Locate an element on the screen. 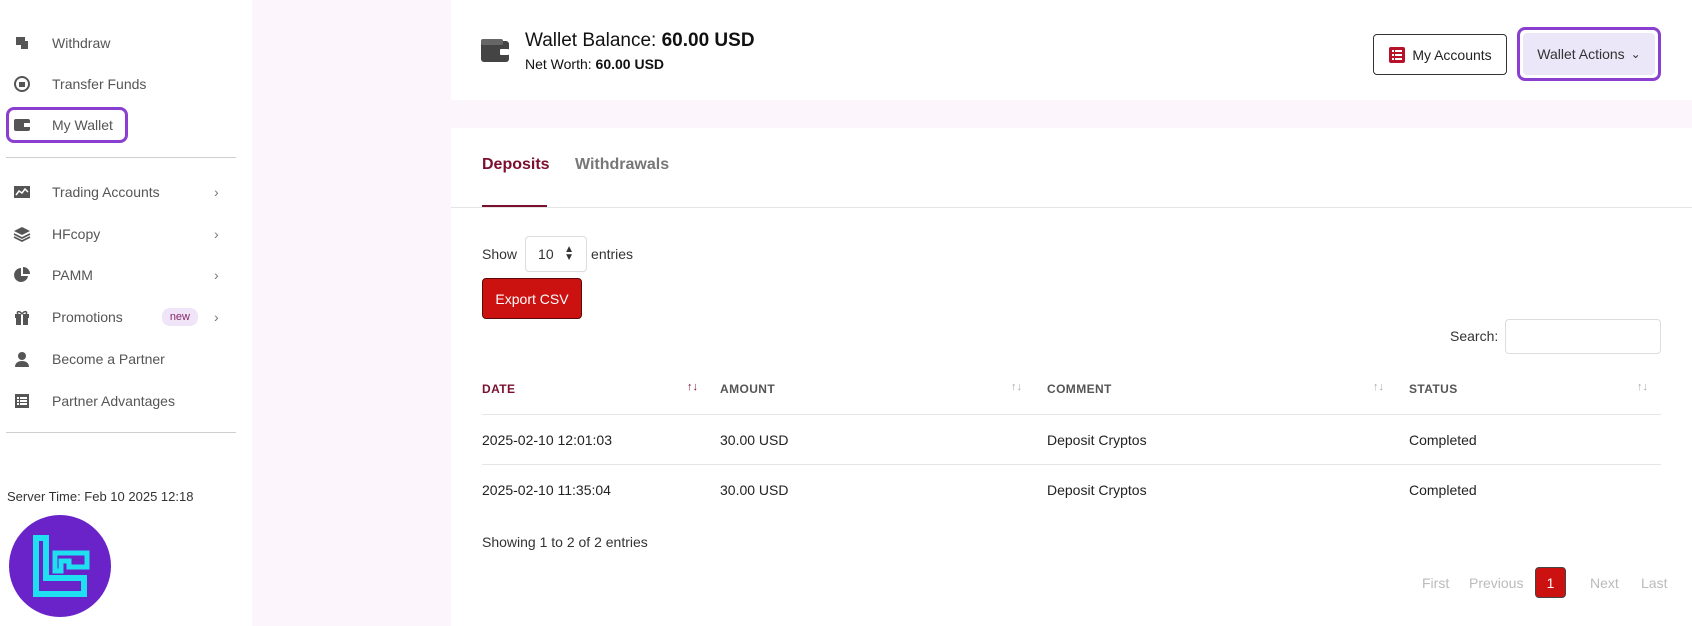 This screenshot has width=1692, height=626. wallet-actions-button: Wallet Actions ⌄ is located at coordinates (1589, 54).